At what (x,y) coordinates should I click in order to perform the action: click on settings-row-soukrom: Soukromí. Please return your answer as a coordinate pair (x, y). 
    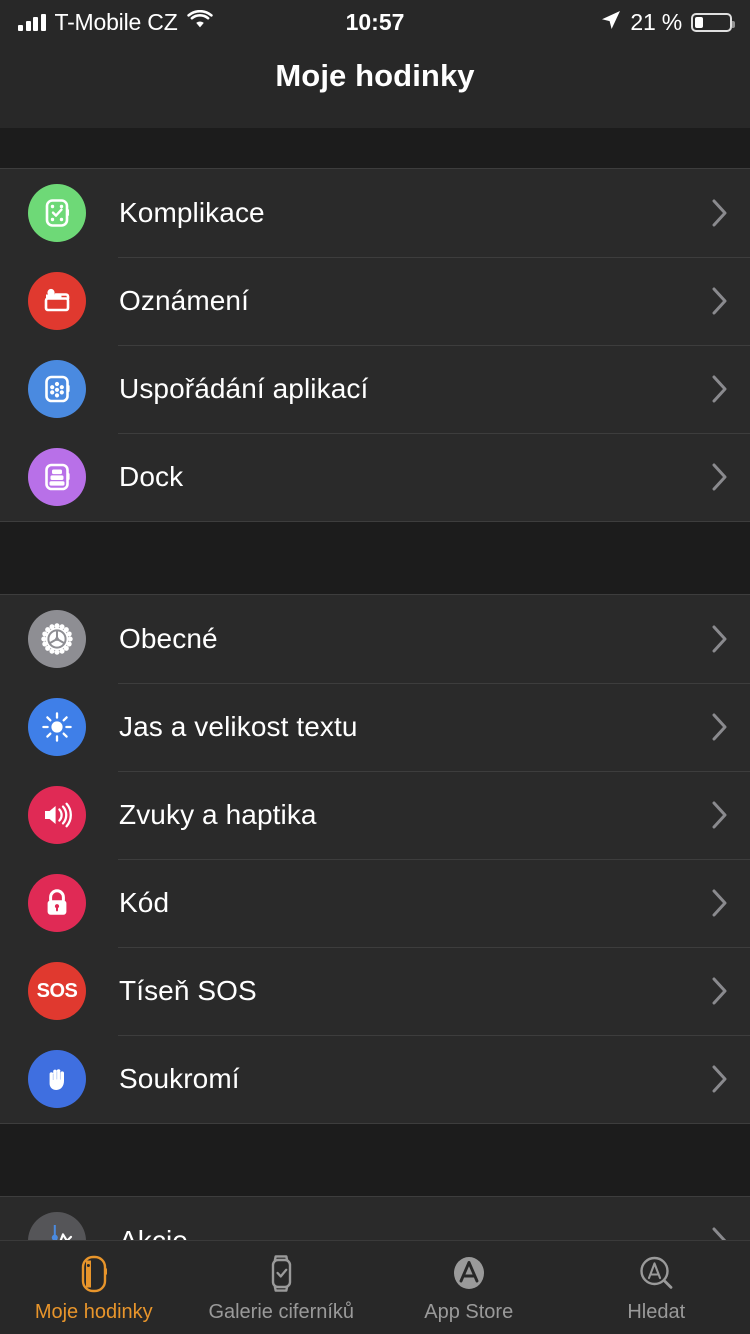
    Looking at the image, I should click on (375, 1079).